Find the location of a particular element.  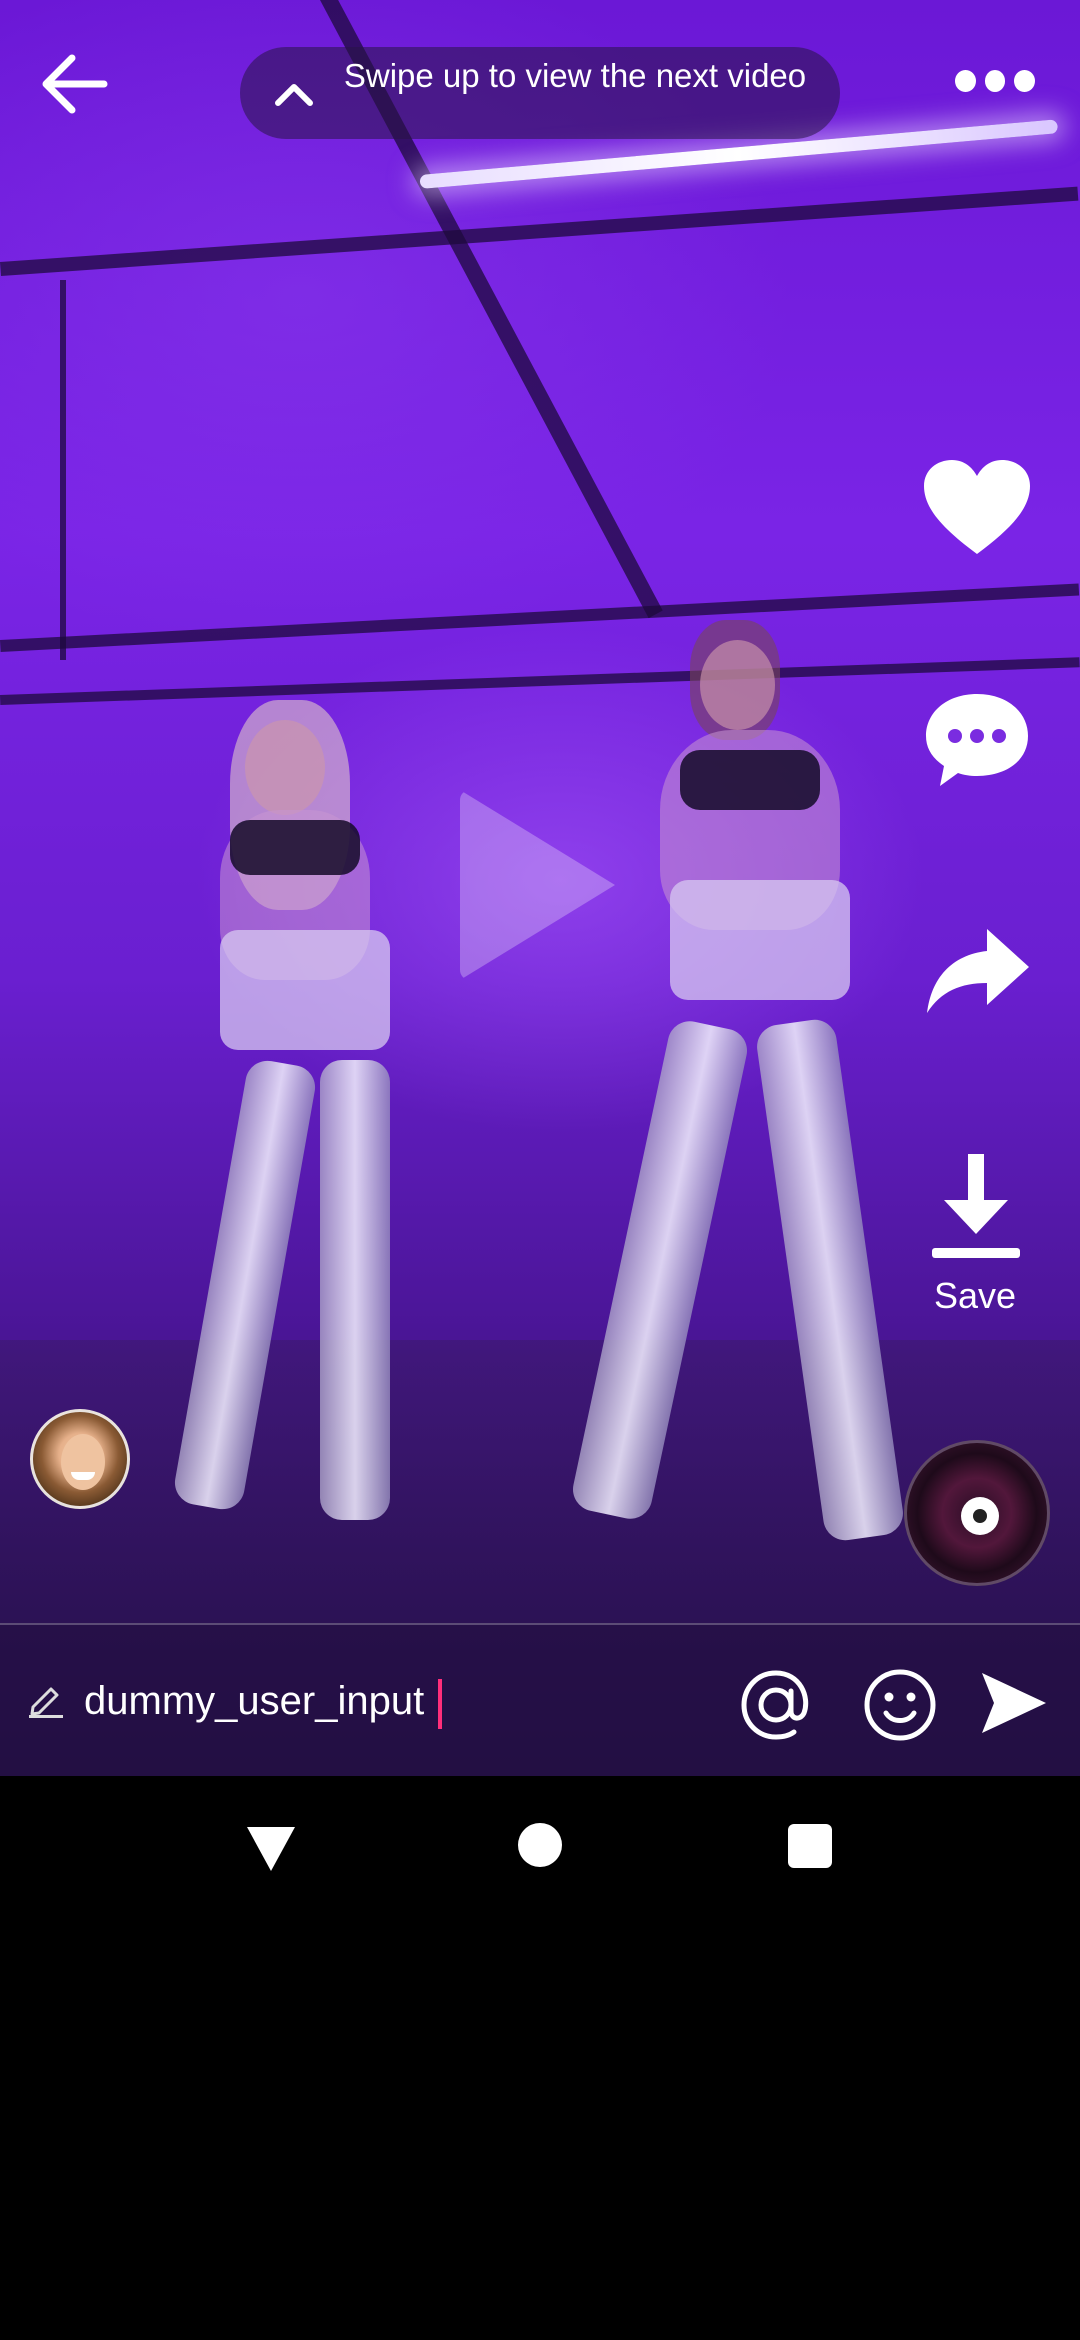

save-label: Save is located at coordinates (975, 1295).